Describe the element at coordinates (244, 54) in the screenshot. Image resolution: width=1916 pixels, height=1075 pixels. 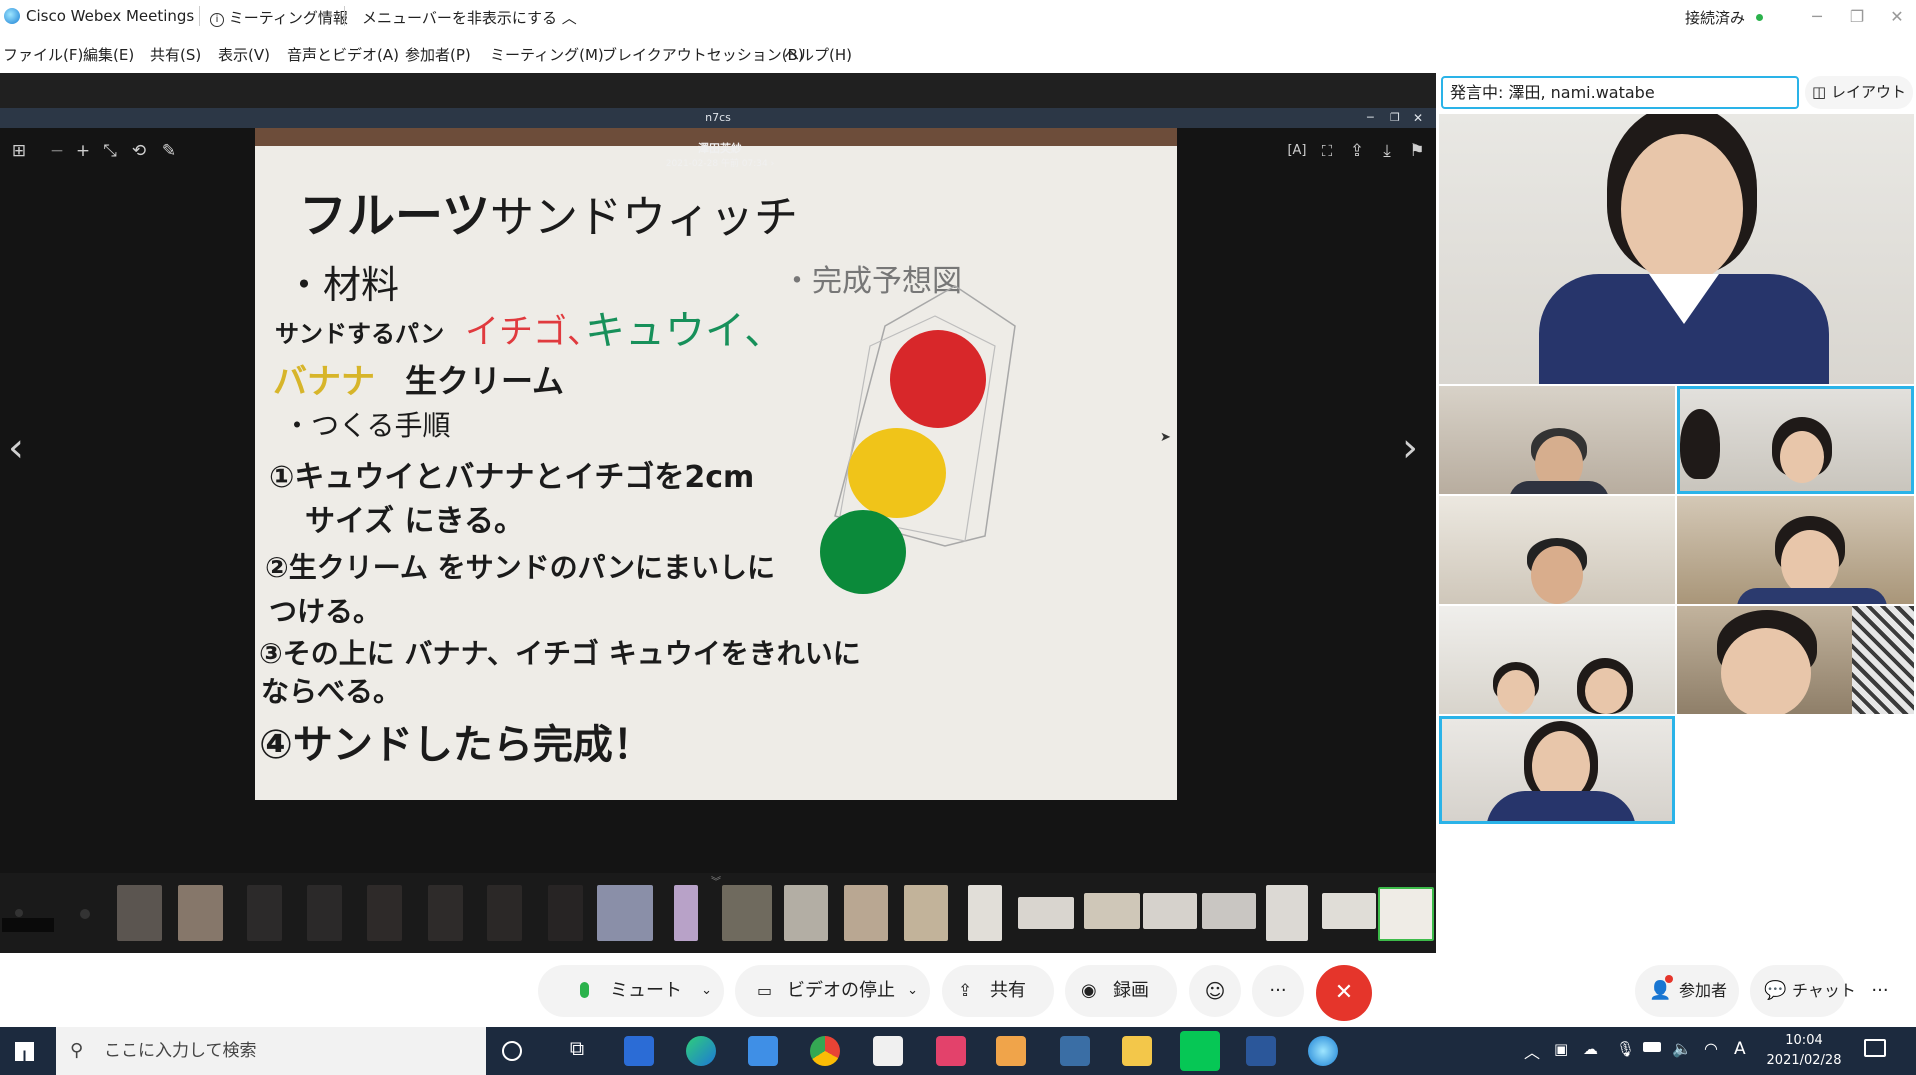
I see `menu-view: 表示(V)` at that location.